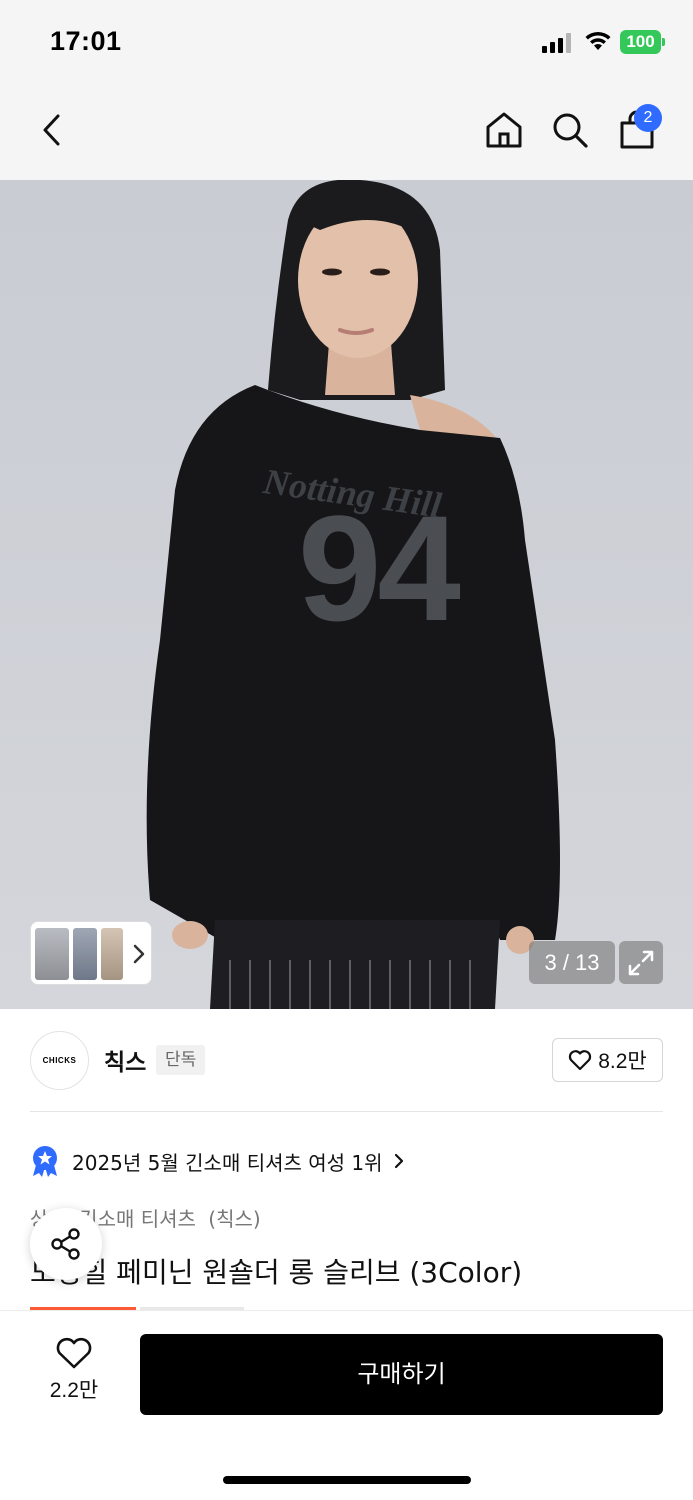 This screenshot has width=693, height=1500. Describe the element at coordinates (622, 1061) in the screenshot. I see `brand-like-count: 8.2만` at that location.